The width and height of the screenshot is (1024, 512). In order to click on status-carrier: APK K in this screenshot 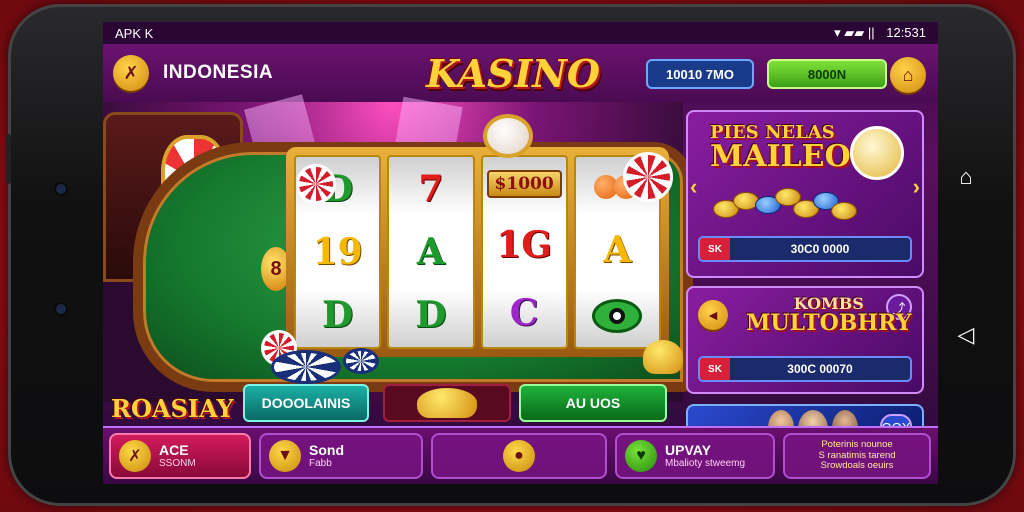, I will do `click(134, 33)`.